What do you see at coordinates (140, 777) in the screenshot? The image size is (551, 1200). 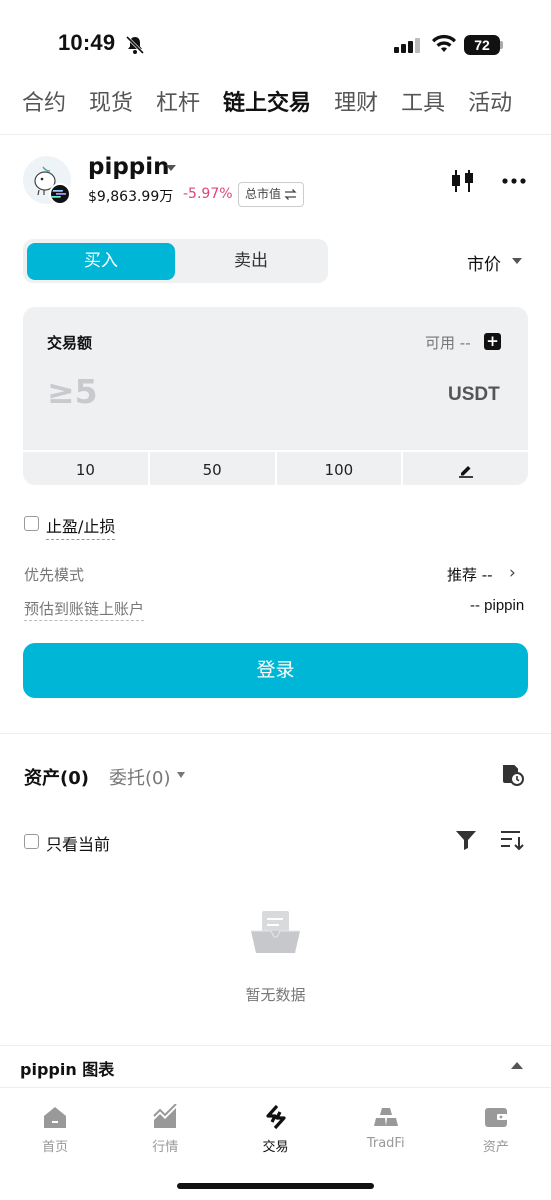 I see `tab-orders: 委托(0)` at bounding box center [140, 777].